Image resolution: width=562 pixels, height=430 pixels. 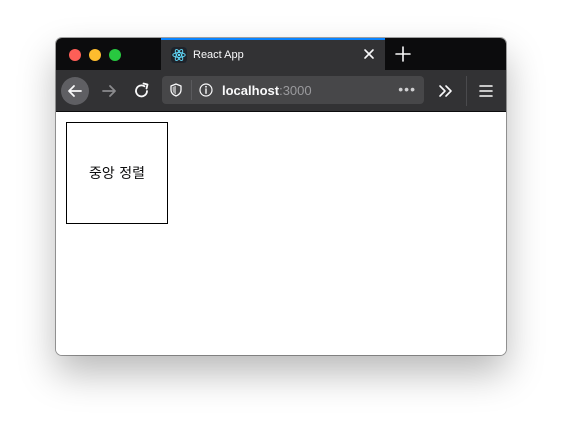 I want to click on url-text: localhost:3000, so click(x=267, y=90).